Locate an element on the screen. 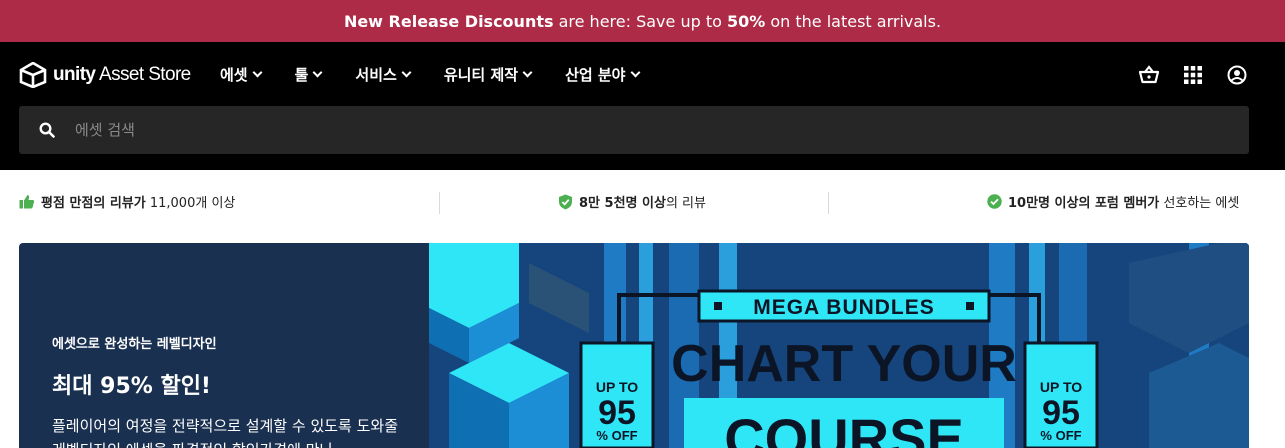 This screenshot has height=448, width=1285. apps-grid-icon is located at coordinates (1193, 75).